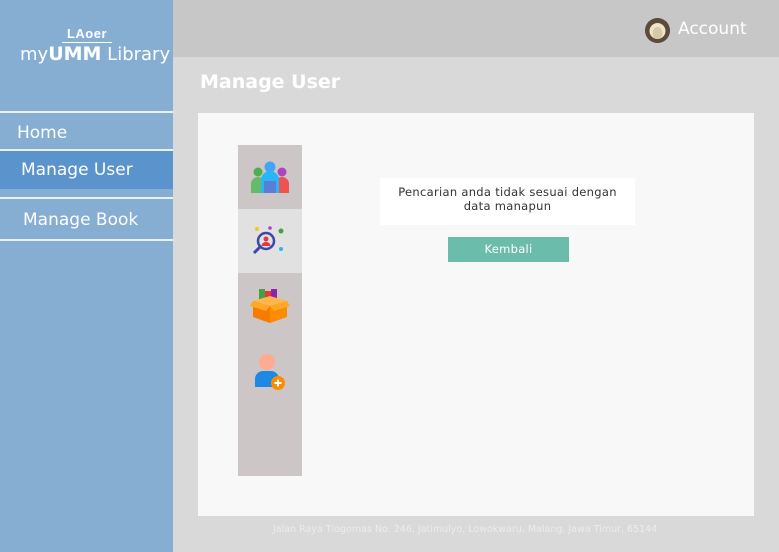 The image size is (779, 552). I want to click on sidebar-item-label: Manage User, so click(77, 170).